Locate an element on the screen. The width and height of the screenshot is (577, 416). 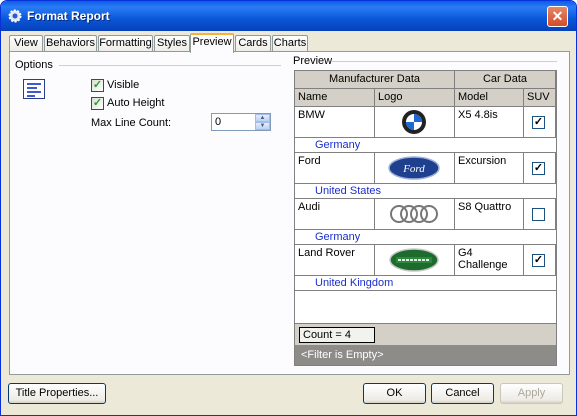
cell-name: Audi is located at coordinates (335, 214).